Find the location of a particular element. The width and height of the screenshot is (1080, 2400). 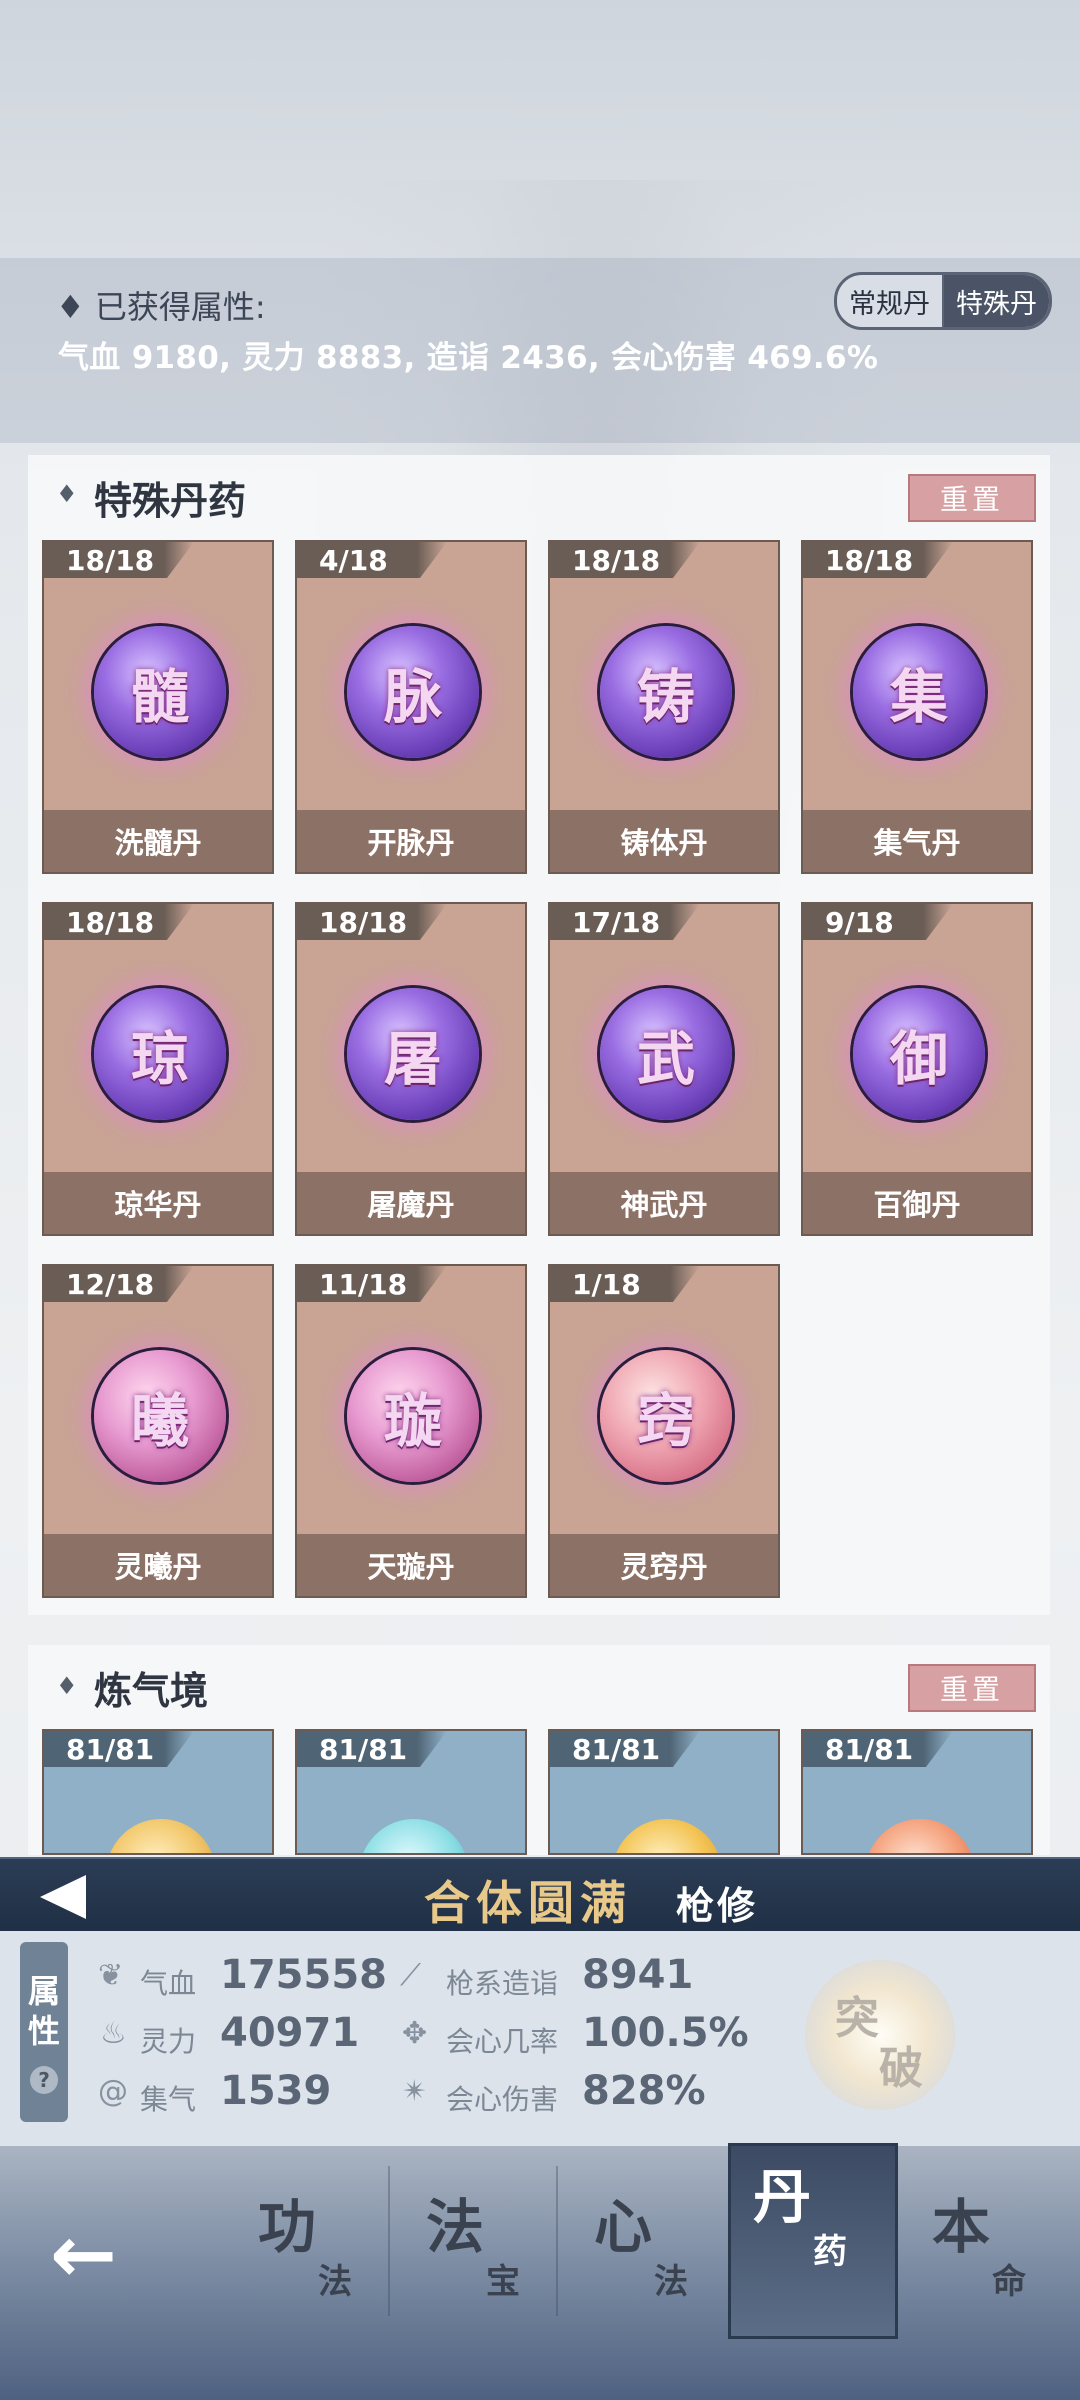

pill-glyph: 璇 is located at coordinates (412, 1421).